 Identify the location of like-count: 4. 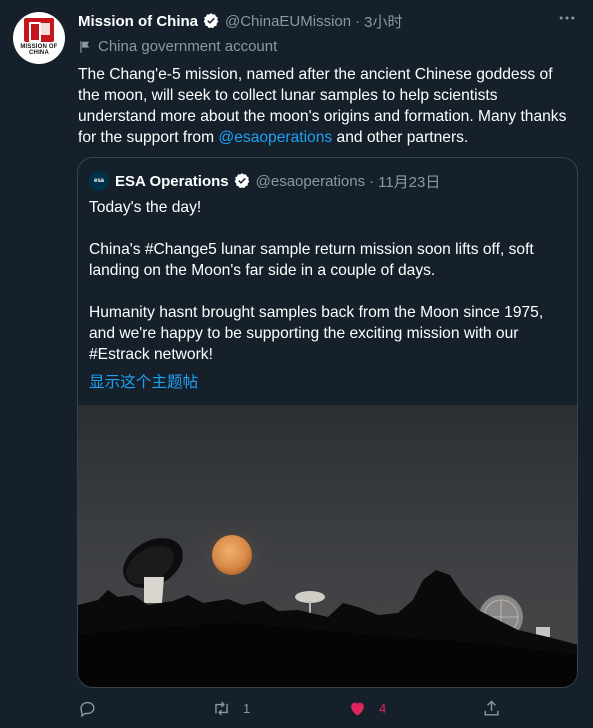
(383, 708).